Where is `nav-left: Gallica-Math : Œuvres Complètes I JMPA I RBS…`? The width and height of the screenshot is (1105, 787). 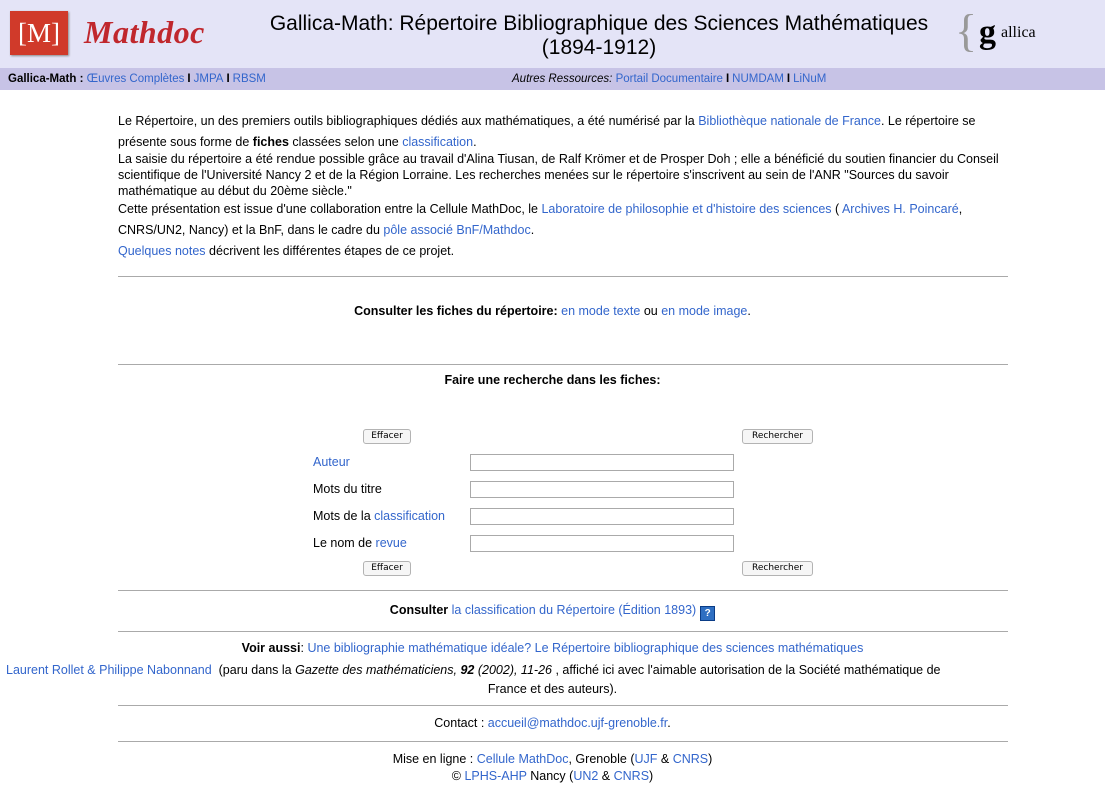
nav-left: Gallica-Math : Œuvres Complètes I JMPA I RBS… is located at coordinates (137, 79).